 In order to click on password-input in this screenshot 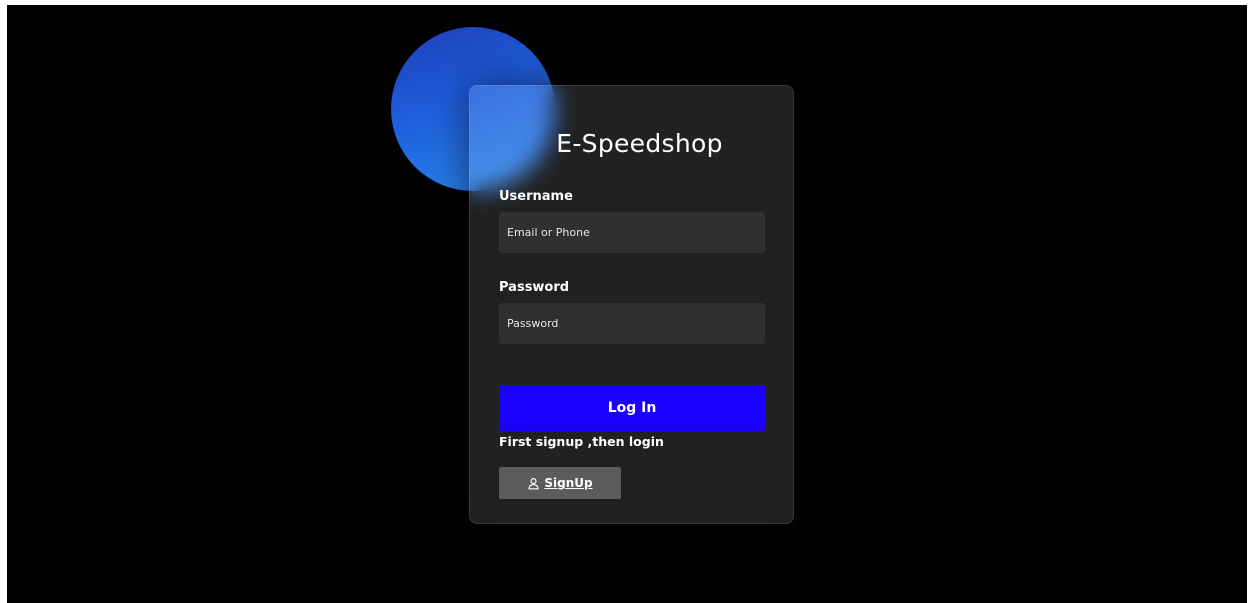, I will do `click(632, 323)`.